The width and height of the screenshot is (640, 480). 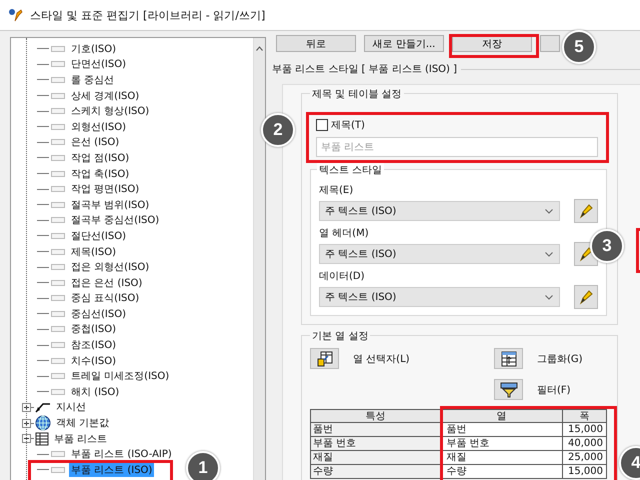 I want to click on group-button, so click(x=508, y=358).